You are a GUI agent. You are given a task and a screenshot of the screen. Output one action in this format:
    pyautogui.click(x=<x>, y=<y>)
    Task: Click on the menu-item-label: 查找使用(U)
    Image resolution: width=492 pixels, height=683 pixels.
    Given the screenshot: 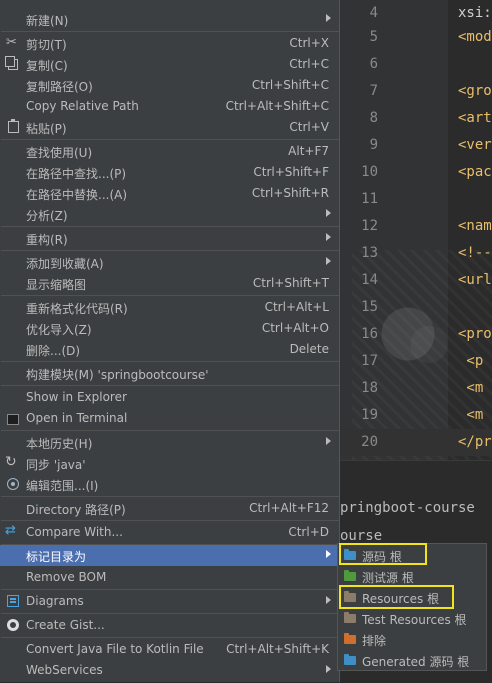 What is the action you would take?
    pyautogui.click(x=59, y=153)
    